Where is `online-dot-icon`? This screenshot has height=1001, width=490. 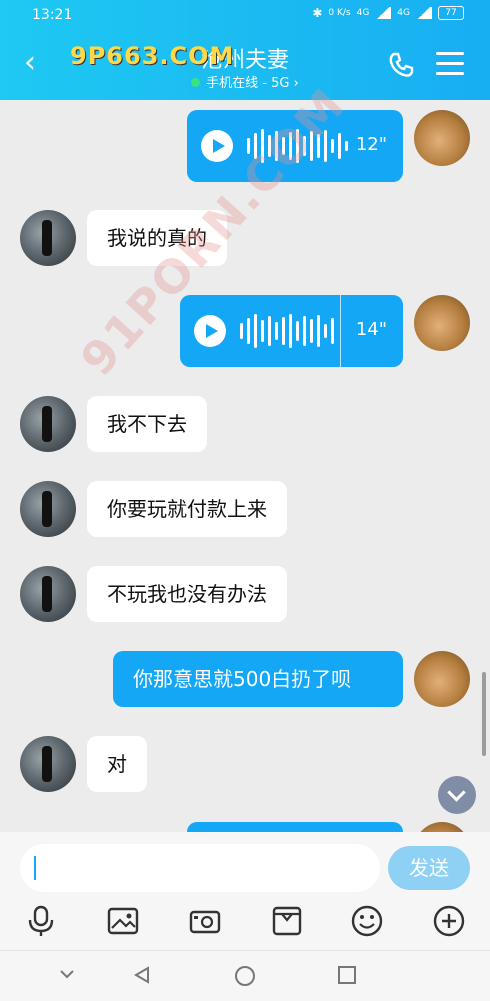
online-dot-icon is located at coordinates (196, 82).